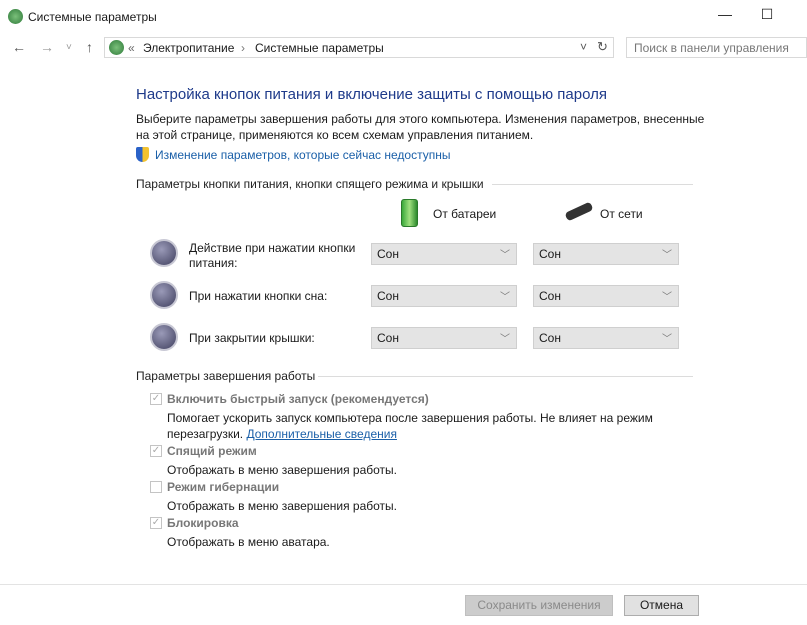 This screenshot has height=625, width=807. What do you see at coordinates (47, 47) in the screenshot?
I see `forward-button: →` at bounding box center [47, 47].